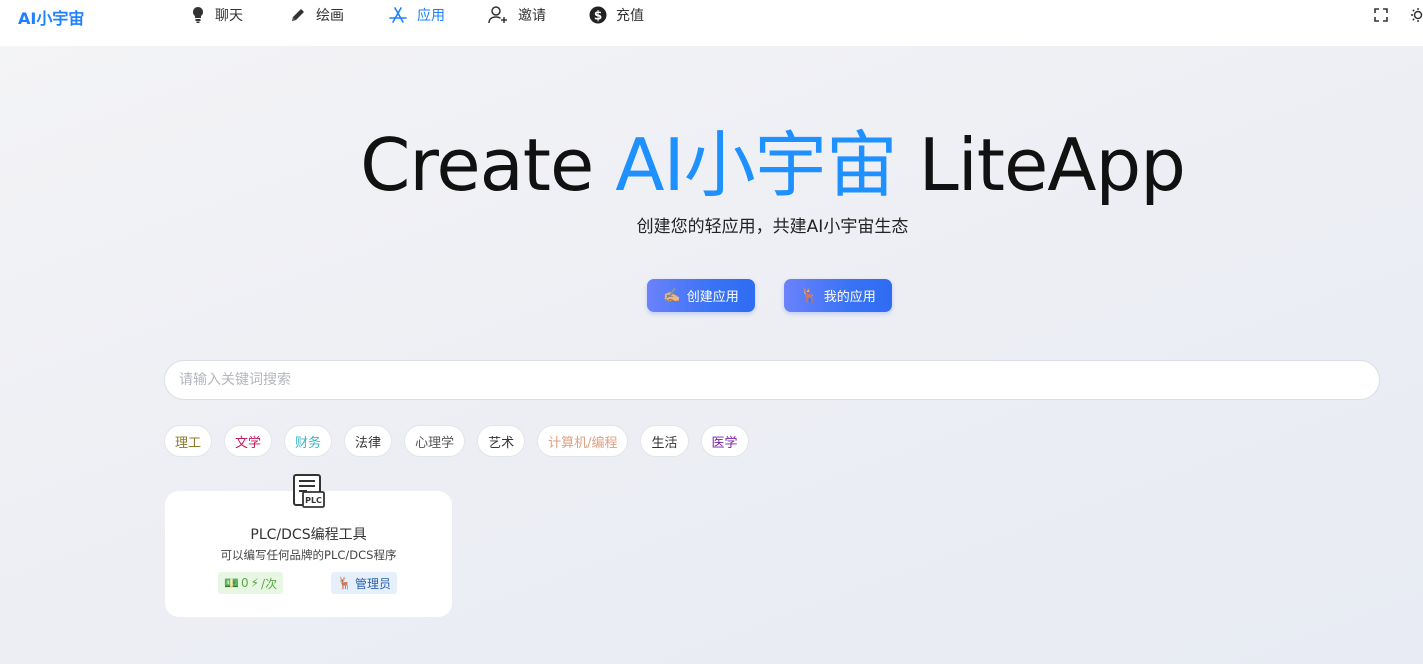 This screenshot has width=1423, height=664. Describe the element at coordinates (532, 16) in the screenshot. I see `nav-item-label: 邀请` at that location.